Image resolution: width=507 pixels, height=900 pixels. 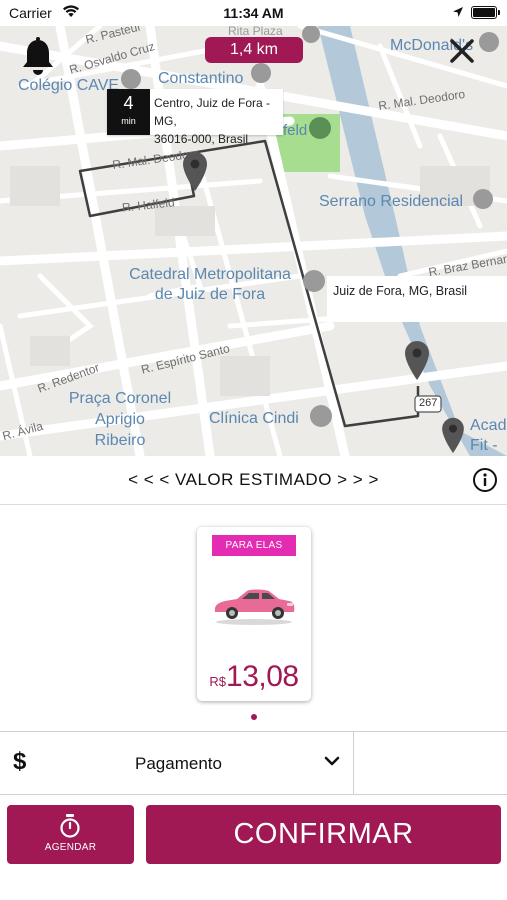 I want to click on chevron-down-icon, so click(x=332, y=761).